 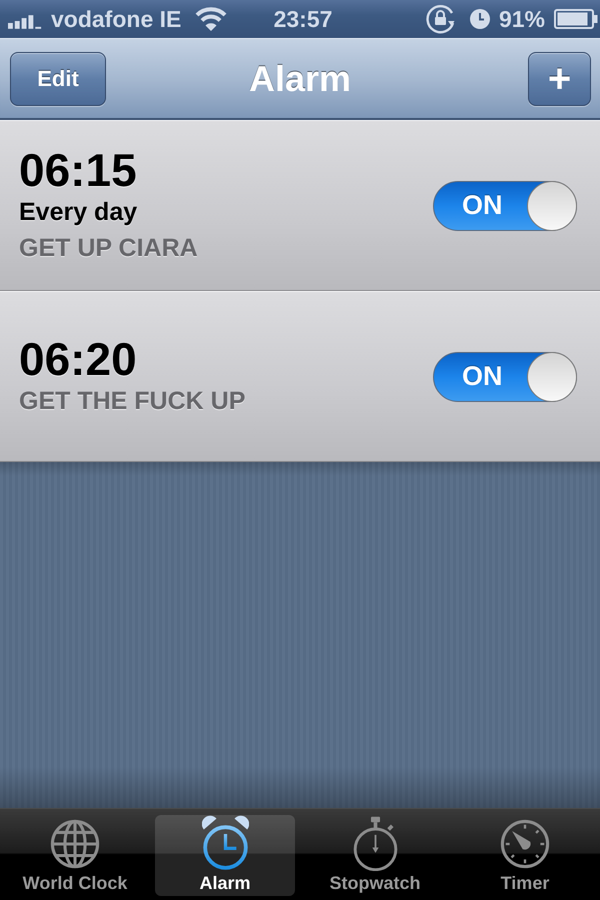 What do you see at coordinates (375, 843) in the screenshot?
I see `stopwatch-icon` at bounding box center [375, 843].